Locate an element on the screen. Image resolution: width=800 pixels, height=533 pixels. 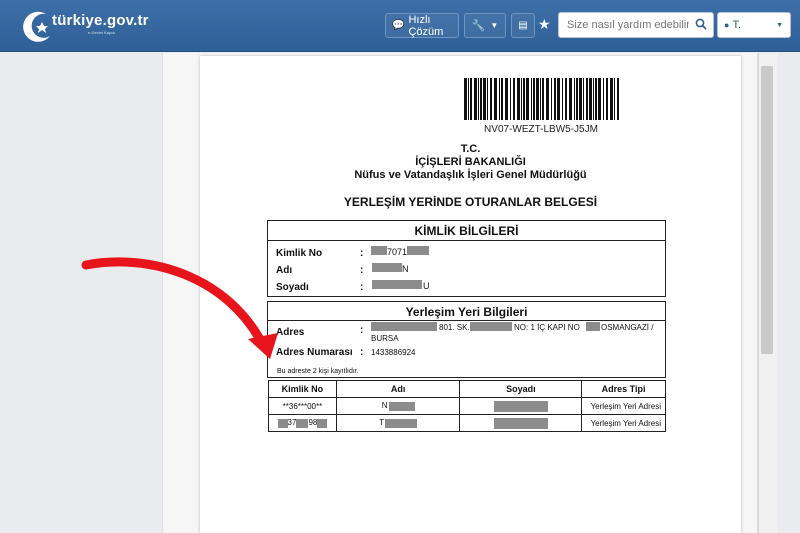
surname-label: Soyadı is located at coordinates (292, 287).